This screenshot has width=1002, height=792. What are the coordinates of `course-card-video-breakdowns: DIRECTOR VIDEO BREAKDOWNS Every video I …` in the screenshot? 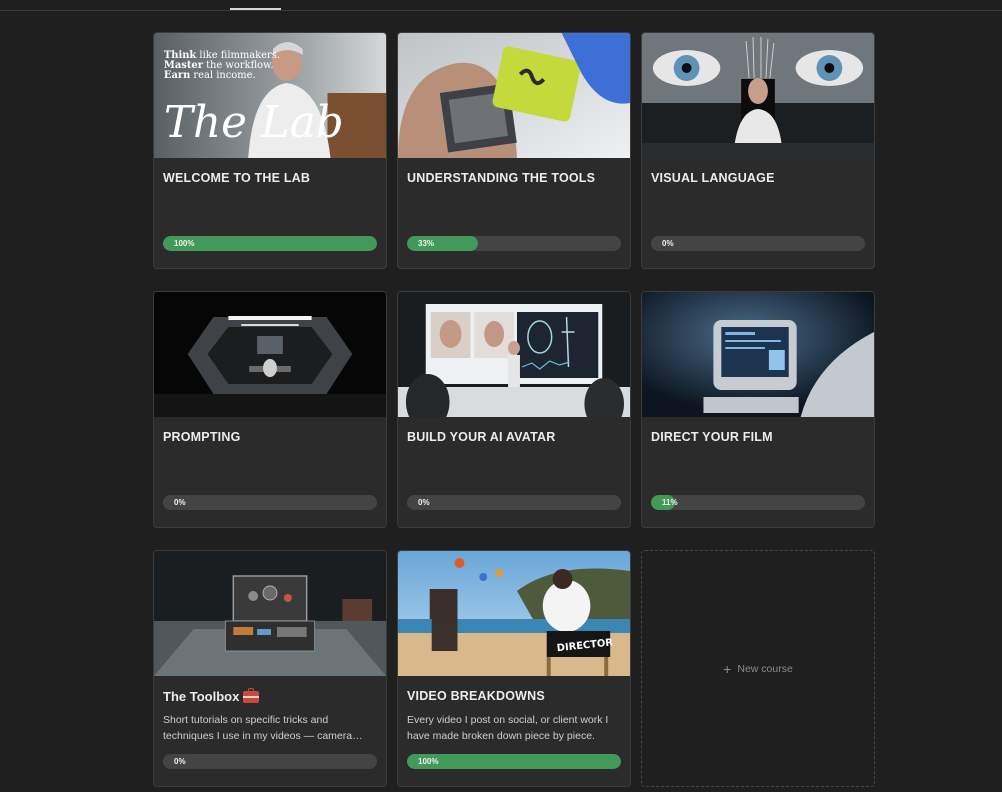 It's located at (514, 668).